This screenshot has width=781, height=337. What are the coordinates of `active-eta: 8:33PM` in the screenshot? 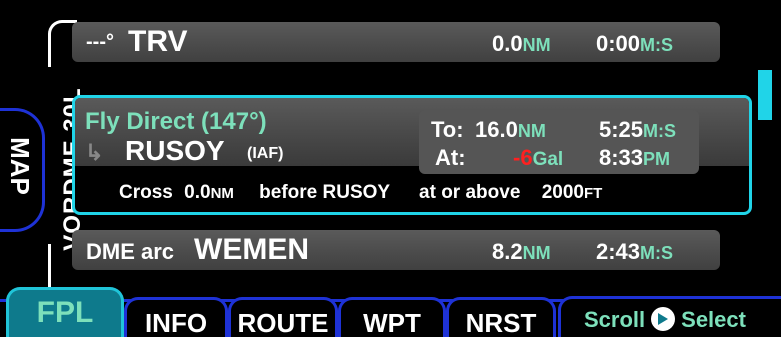 It's located at (635, 157).